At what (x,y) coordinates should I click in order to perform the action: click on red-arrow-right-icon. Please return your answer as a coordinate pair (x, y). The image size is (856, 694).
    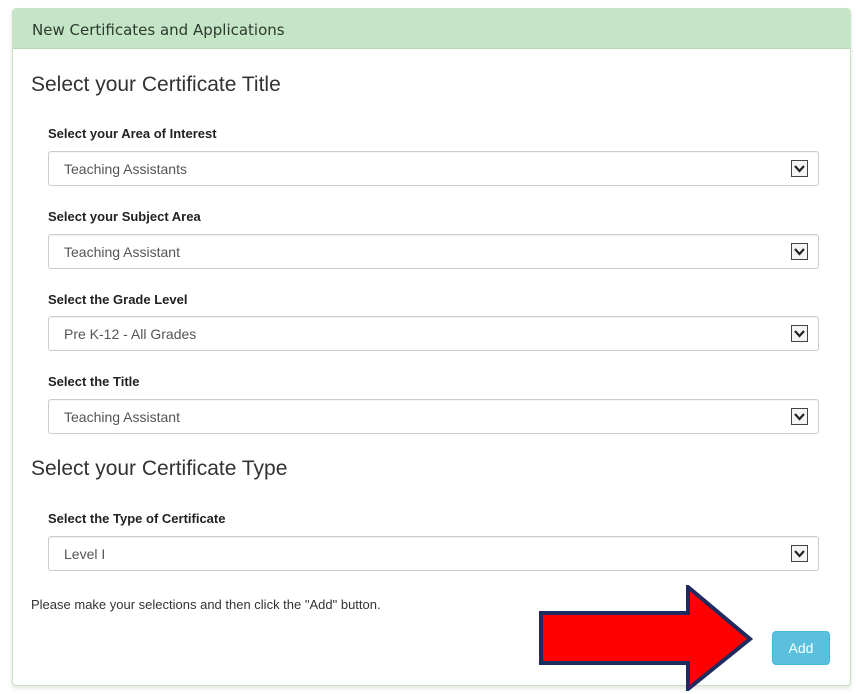
    Looking at the image, I should click on (646, 638).